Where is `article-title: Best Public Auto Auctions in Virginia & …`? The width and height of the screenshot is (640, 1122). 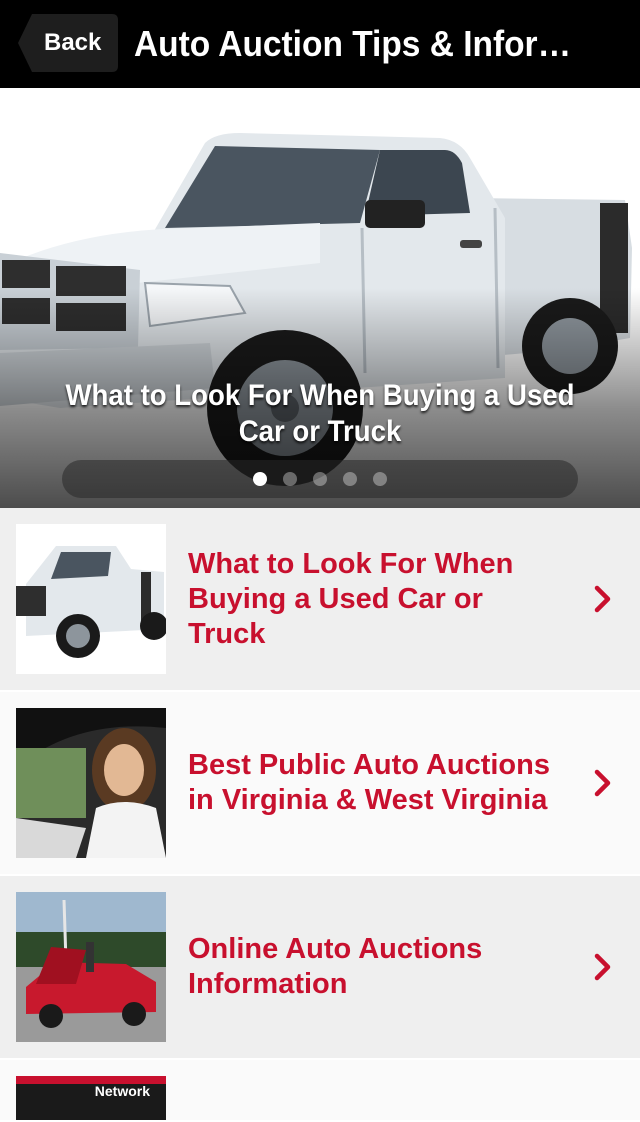
article-title: Best Public Auto Auctions in Virginia & … is located at coordinates (369, 782).